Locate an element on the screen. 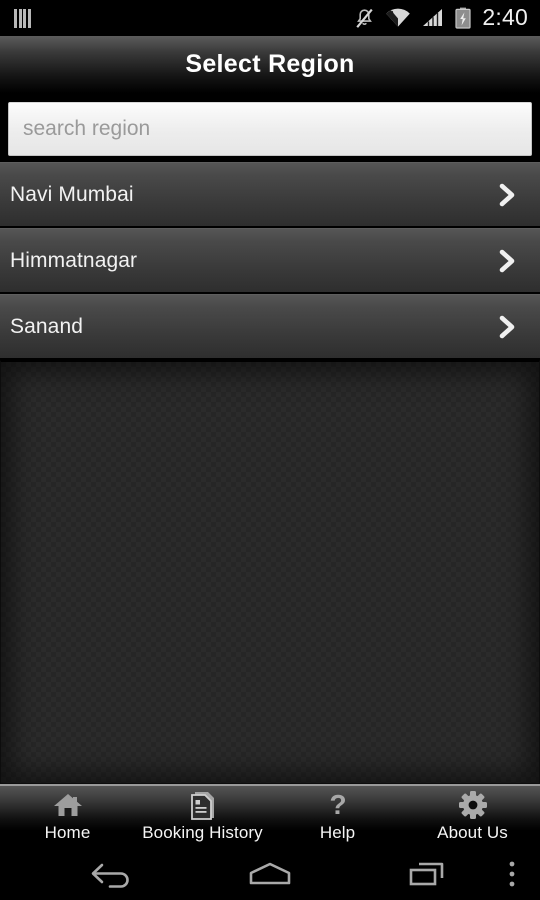  tab-about-us: About Us is located at coordinates (472, 817).